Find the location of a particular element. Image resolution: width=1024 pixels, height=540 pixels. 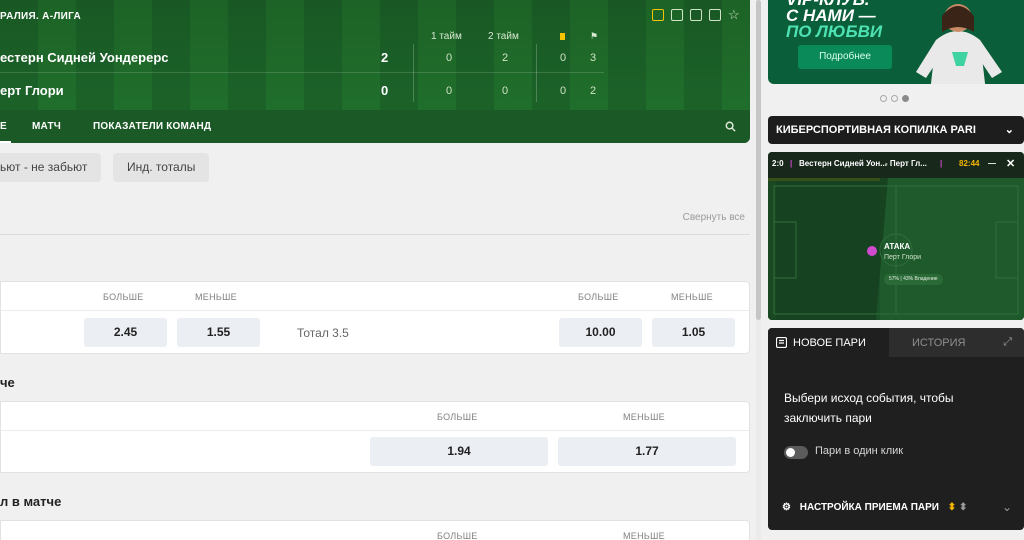

sort-icon: ⬍ is located at coordinates (952, 507).